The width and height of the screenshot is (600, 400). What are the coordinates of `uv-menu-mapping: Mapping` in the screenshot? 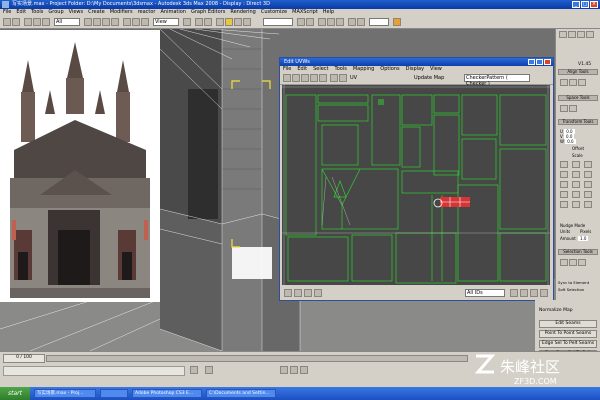 It's located at (363, 69).